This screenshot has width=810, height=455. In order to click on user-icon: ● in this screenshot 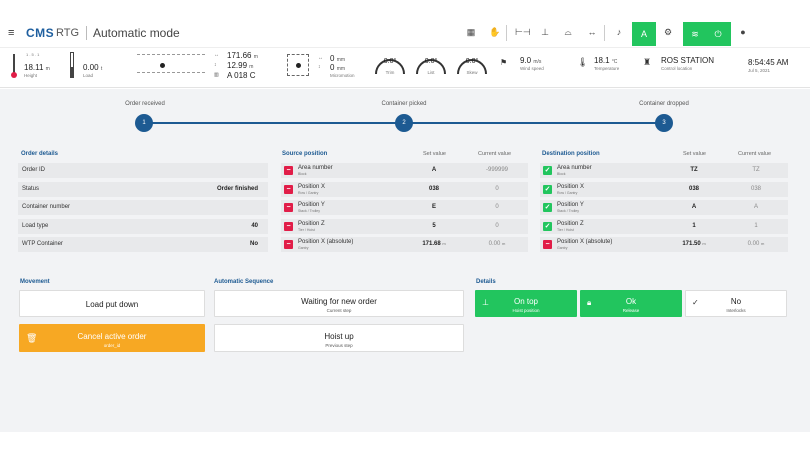, I will do `click(743, 32)`.